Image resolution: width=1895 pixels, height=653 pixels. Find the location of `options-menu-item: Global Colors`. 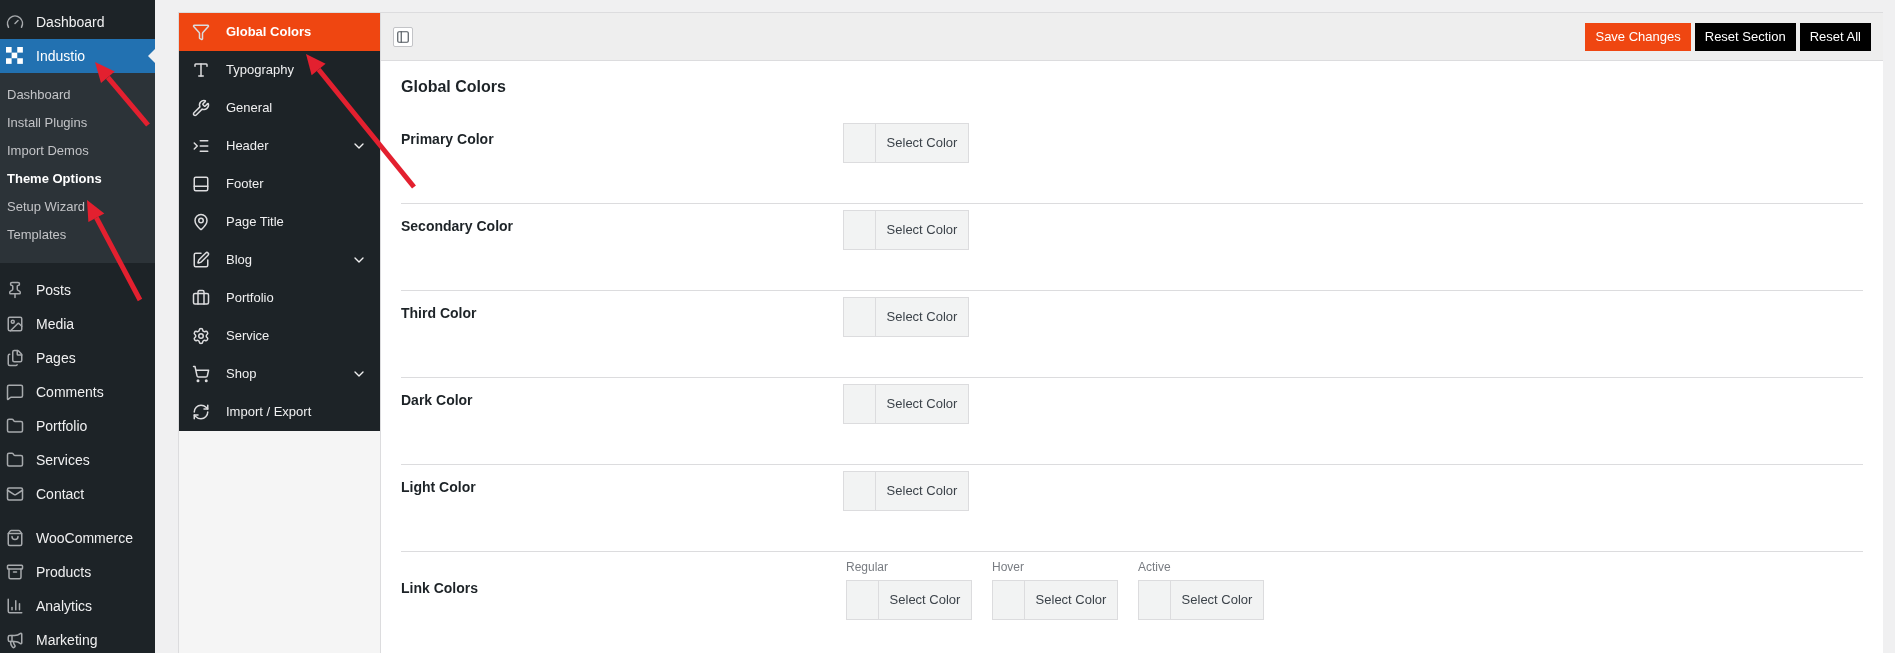

options-menu-item: Global Colors is located at coordinates (279, 32).